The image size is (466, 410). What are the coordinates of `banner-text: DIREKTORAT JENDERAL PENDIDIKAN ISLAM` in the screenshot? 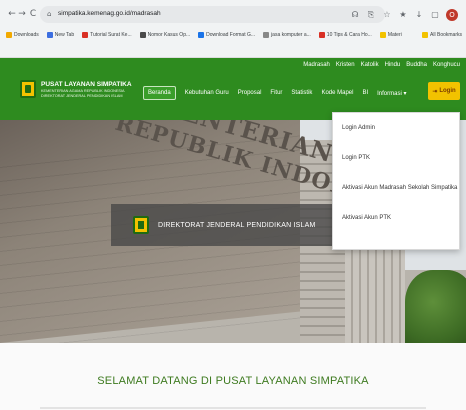 It's located at (237, 225).